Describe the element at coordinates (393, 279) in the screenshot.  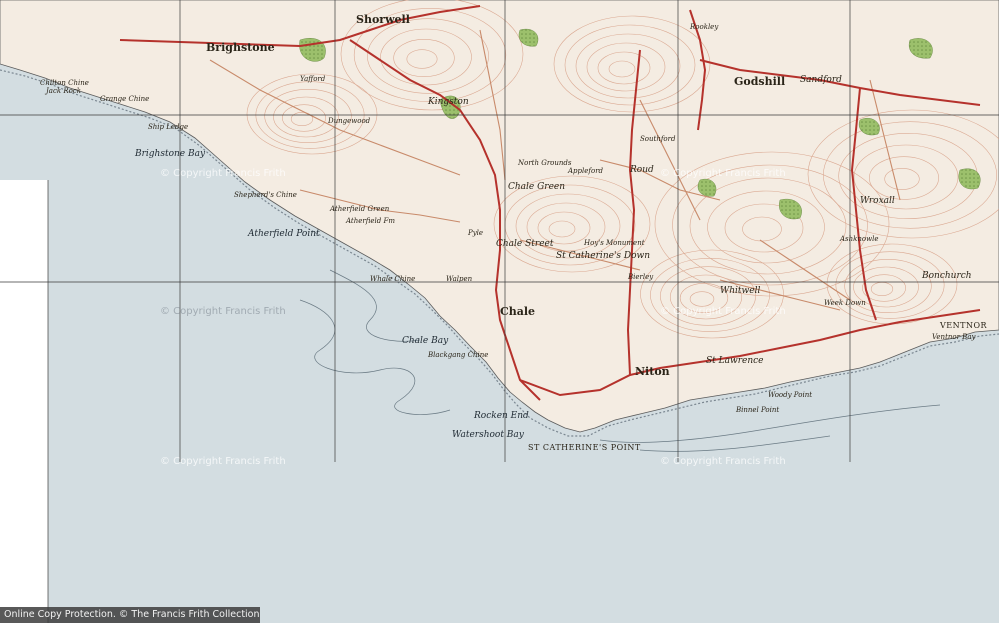
I see `label-whale-chine: Whale Chine` at that location.